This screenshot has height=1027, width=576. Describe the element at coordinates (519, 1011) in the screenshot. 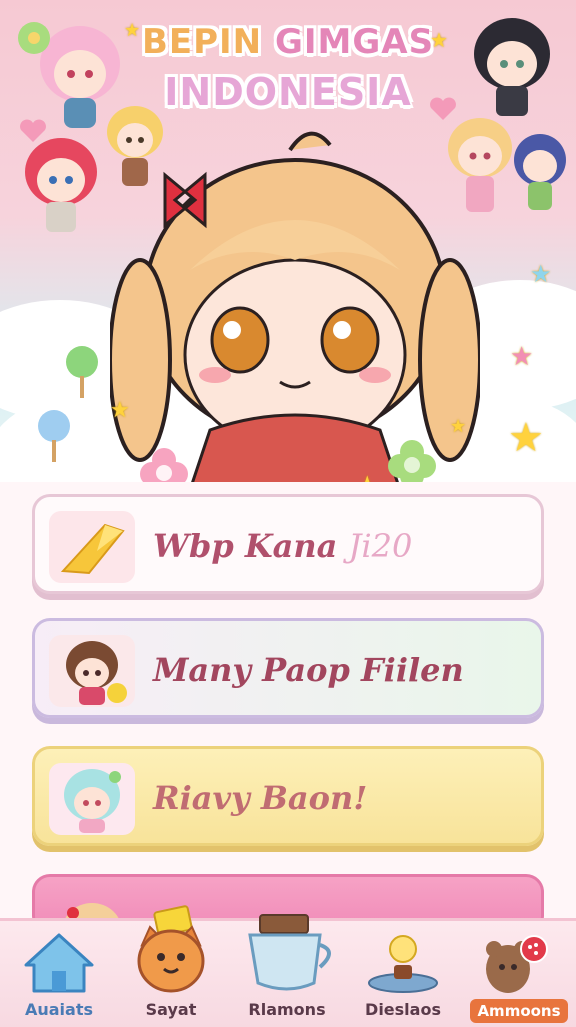

I see `tab-label: Ammoons` at that location.